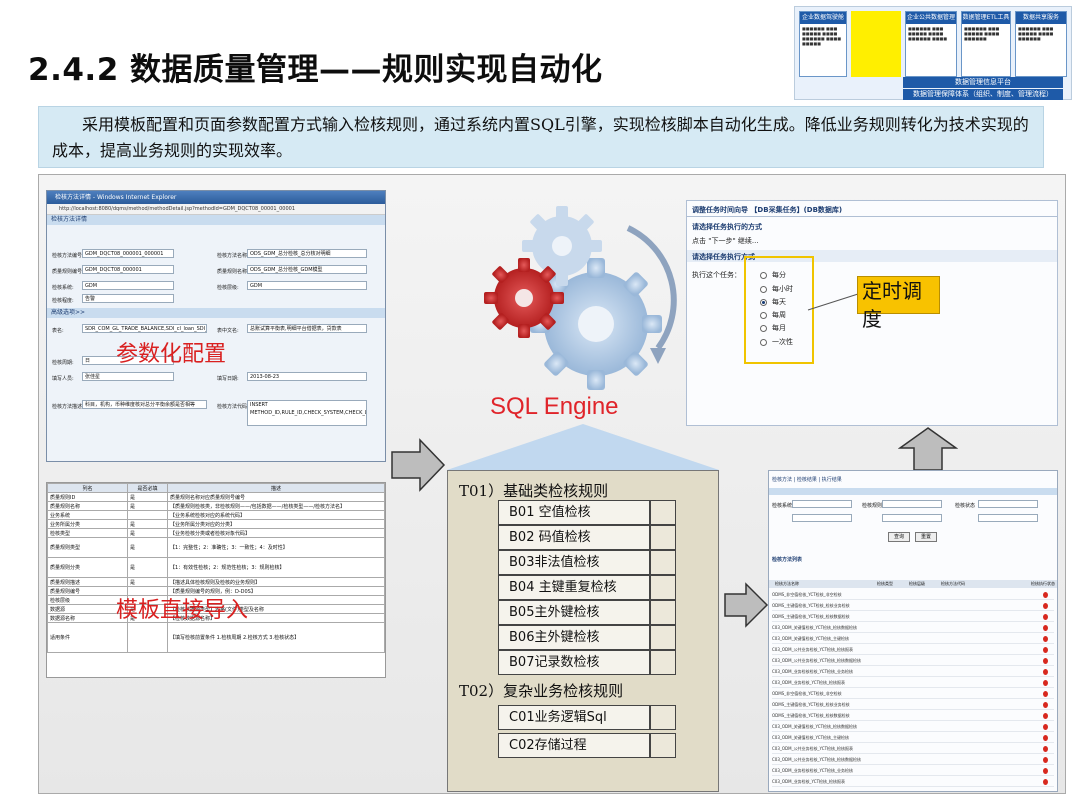 The image size is (1080, 810). What do you see at coordinates (574, 612) in the screenshot?
I see `rule-item: B05主外键检核` at bounding box center [574, 612].